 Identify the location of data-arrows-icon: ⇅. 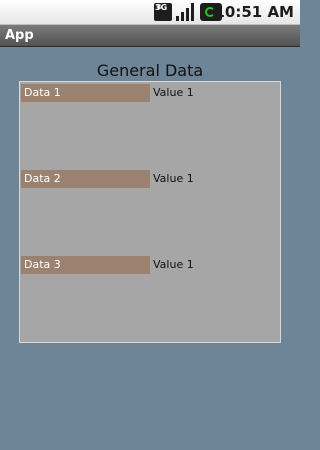
(159, 7).